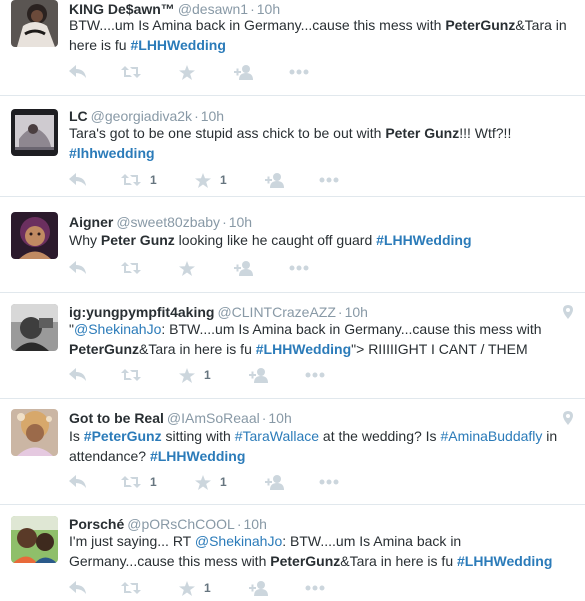 The height and width of the screenshot is (601, 585). Describe the element at coordinates (112, 153) in the screenshot. I see `hashtag-link: #lhhwedding` at that location.